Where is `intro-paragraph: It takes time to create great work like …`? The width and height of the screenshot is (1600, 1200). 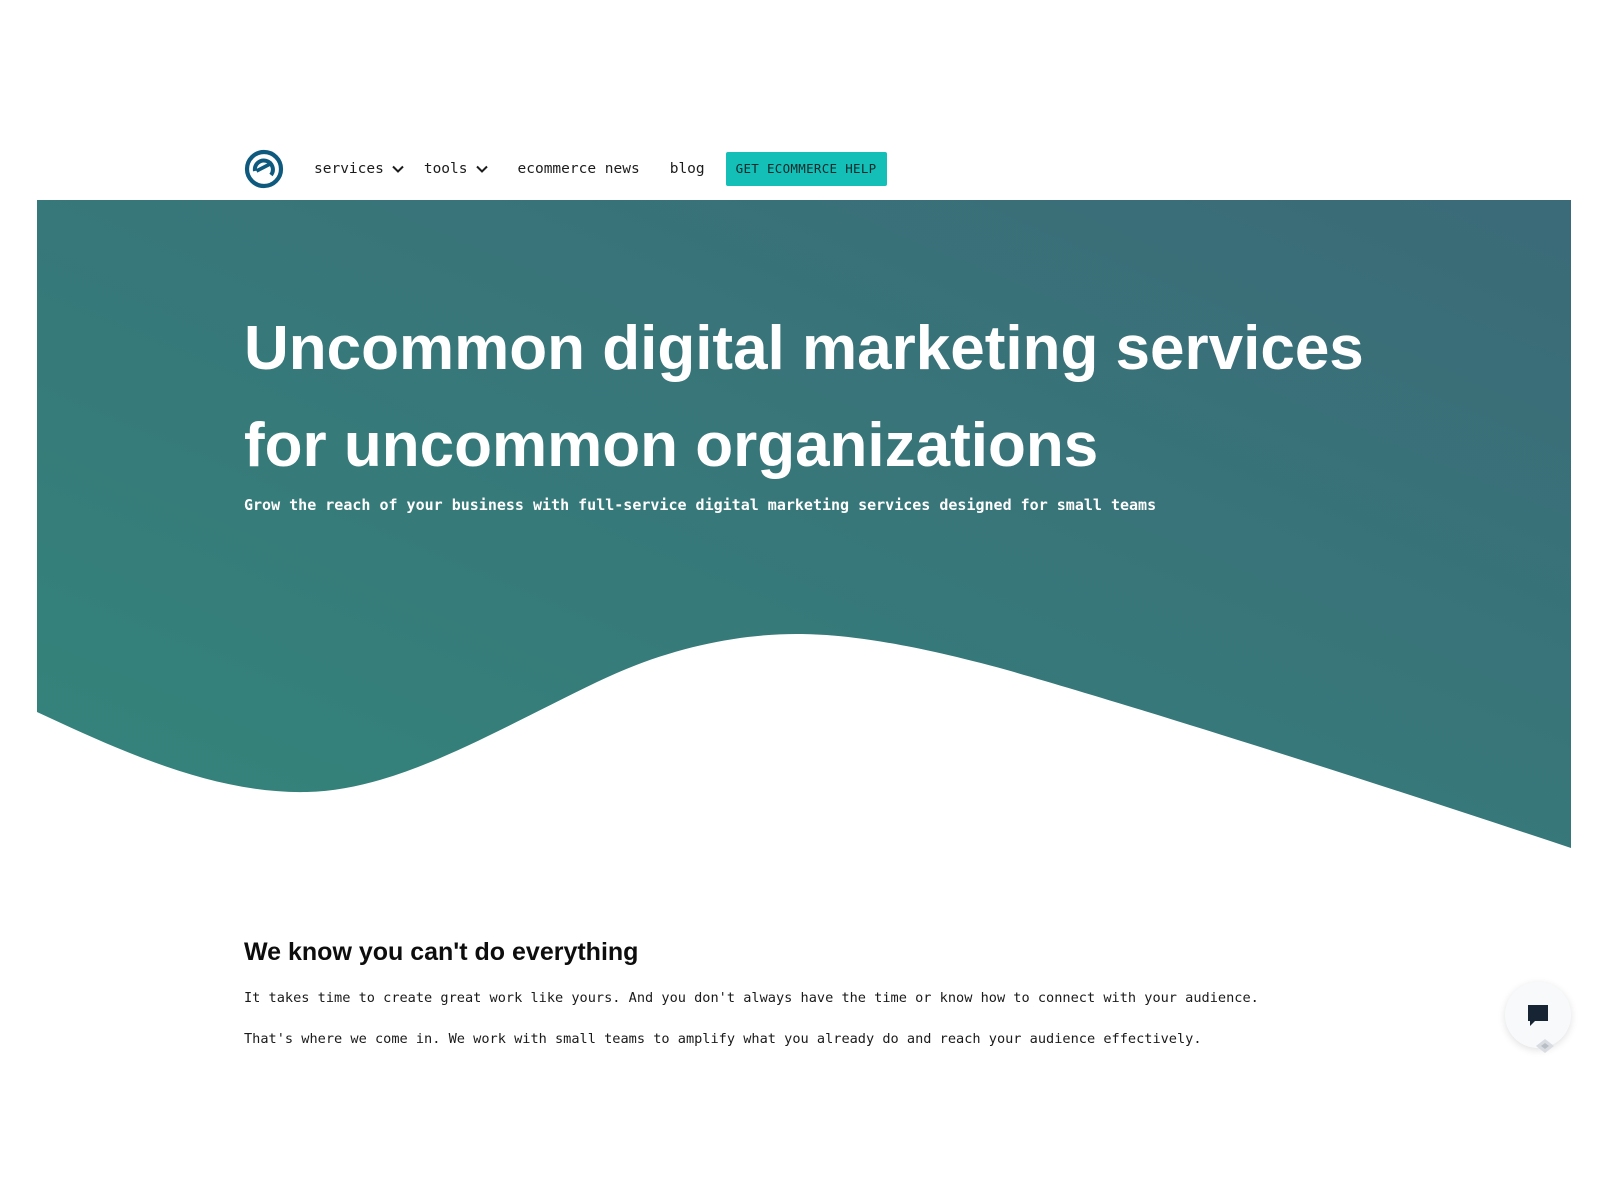
intro-paragraph: It takes time to create great work like … is located at coordinates (751, 998).